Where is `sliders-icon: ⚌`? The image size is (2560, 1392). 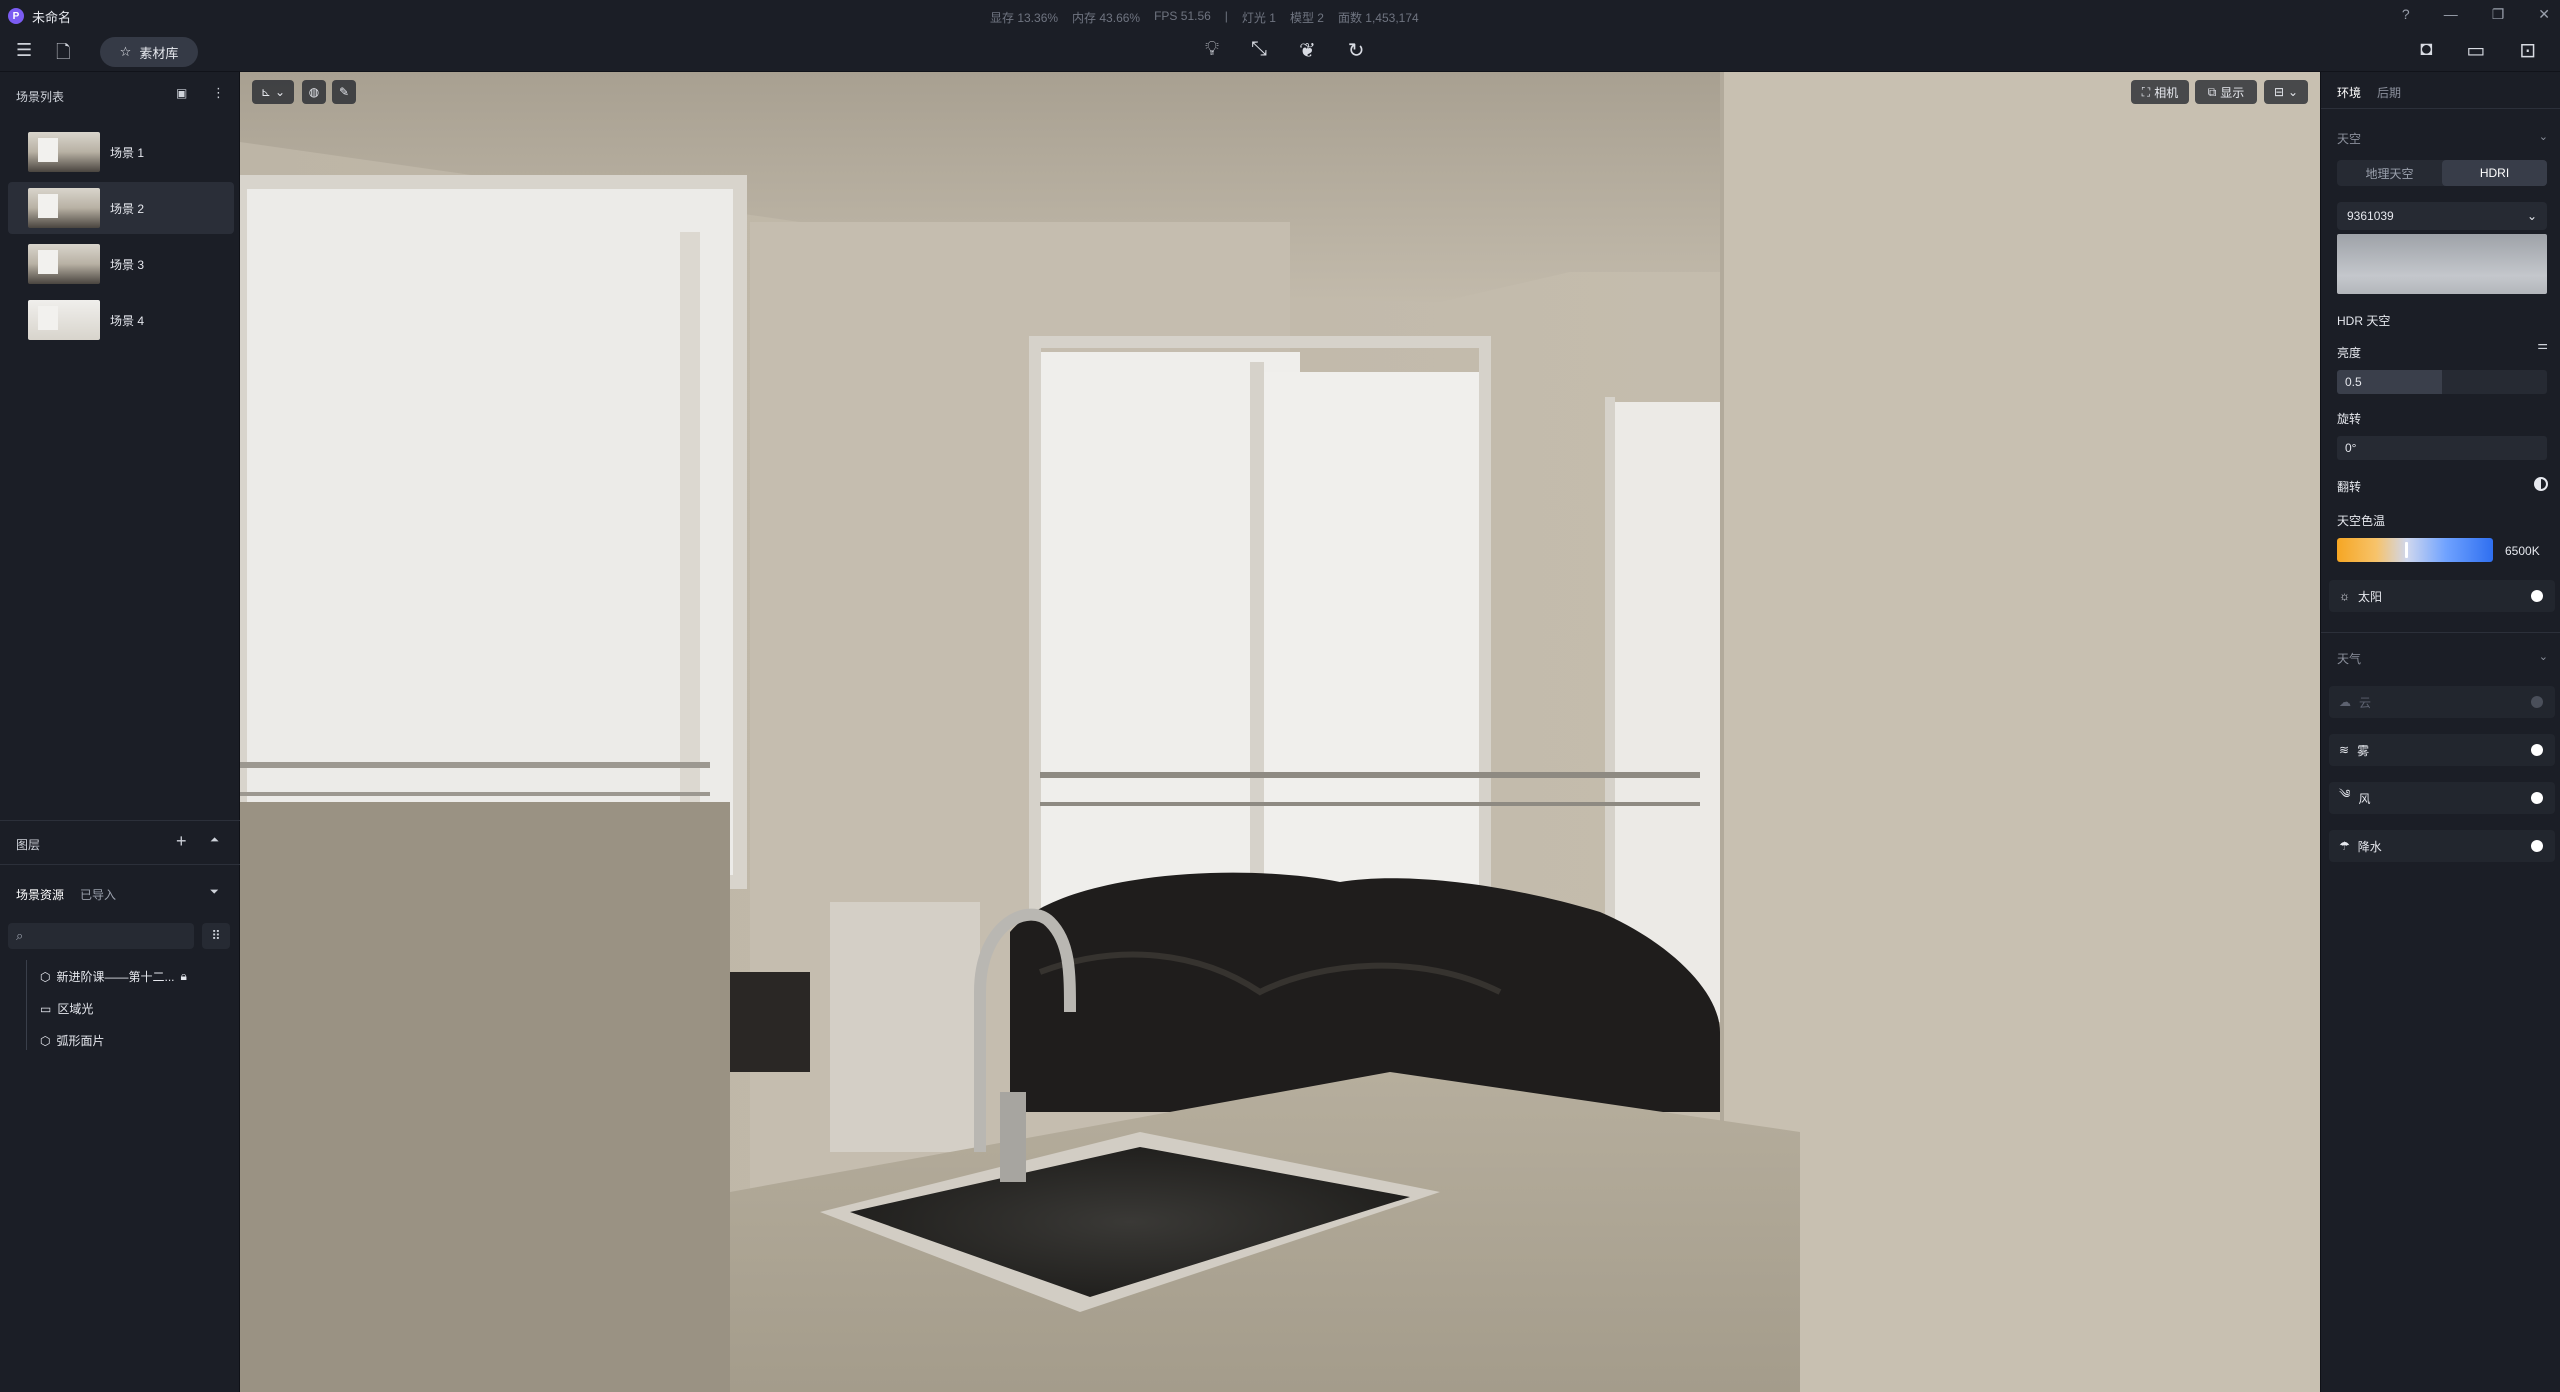
sliders-icon: ⚌ is located at coordinates (2542, 345).